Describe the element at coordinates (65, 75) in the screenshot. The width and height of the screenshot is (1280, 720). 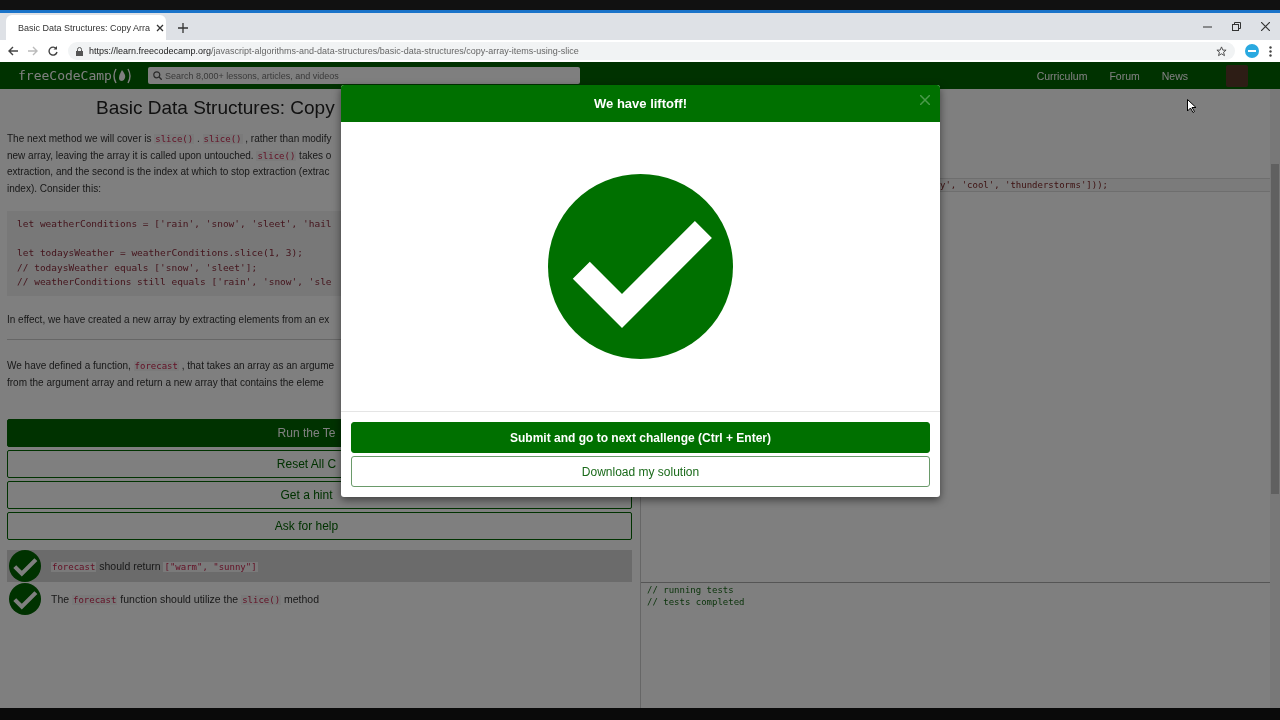
I see `logo: freeCodeCamp` at that location.